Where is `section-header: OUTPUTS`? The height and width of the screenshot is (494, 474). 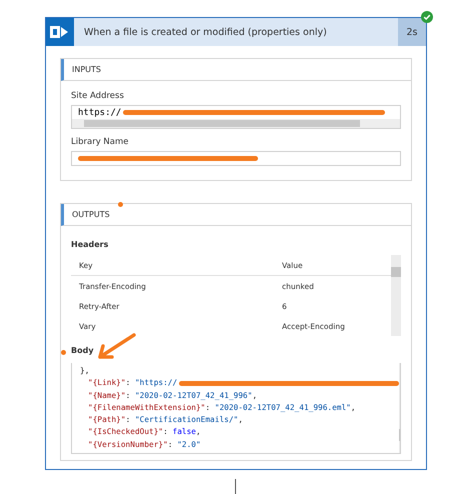
section-header: OUTPUTS is located at coordinates (236, 215).